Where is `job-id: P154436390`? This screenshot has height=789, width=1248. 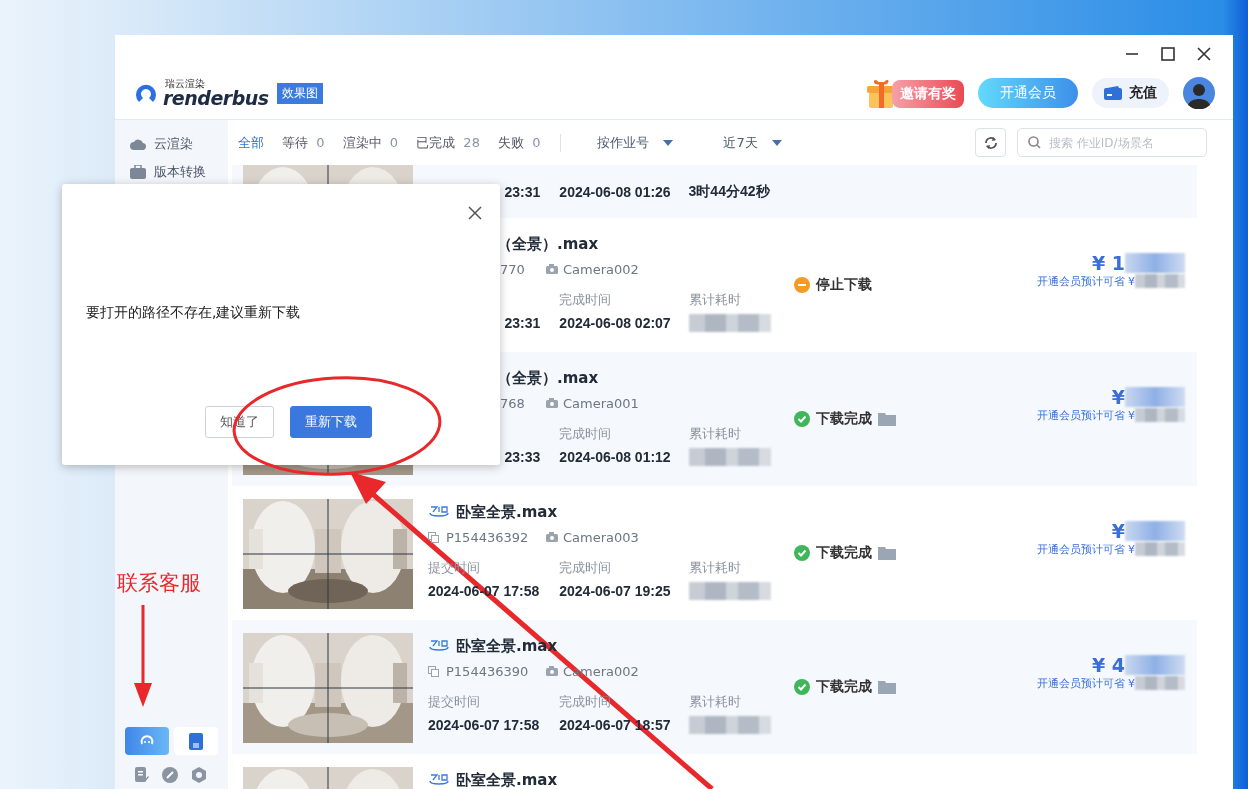 job-id: P154436390 is located at coordinates (487, 671).